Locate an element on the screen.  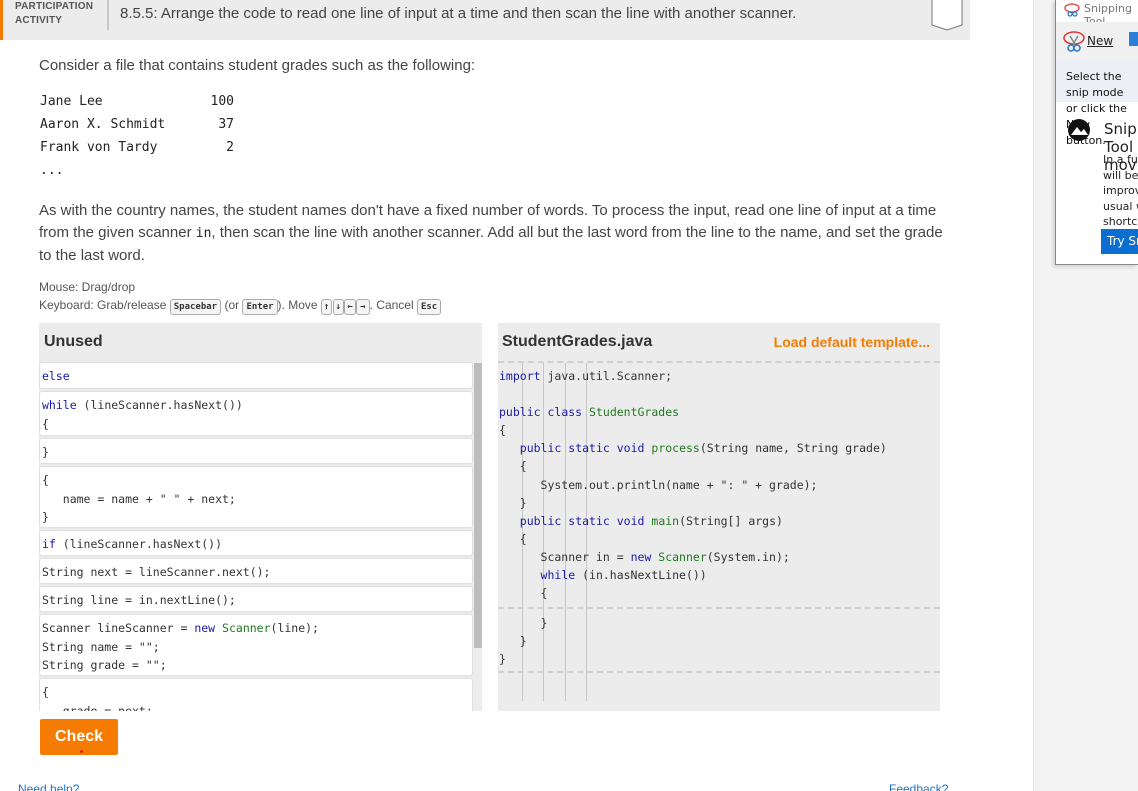
header-divider is located at coordinates (108, 15).